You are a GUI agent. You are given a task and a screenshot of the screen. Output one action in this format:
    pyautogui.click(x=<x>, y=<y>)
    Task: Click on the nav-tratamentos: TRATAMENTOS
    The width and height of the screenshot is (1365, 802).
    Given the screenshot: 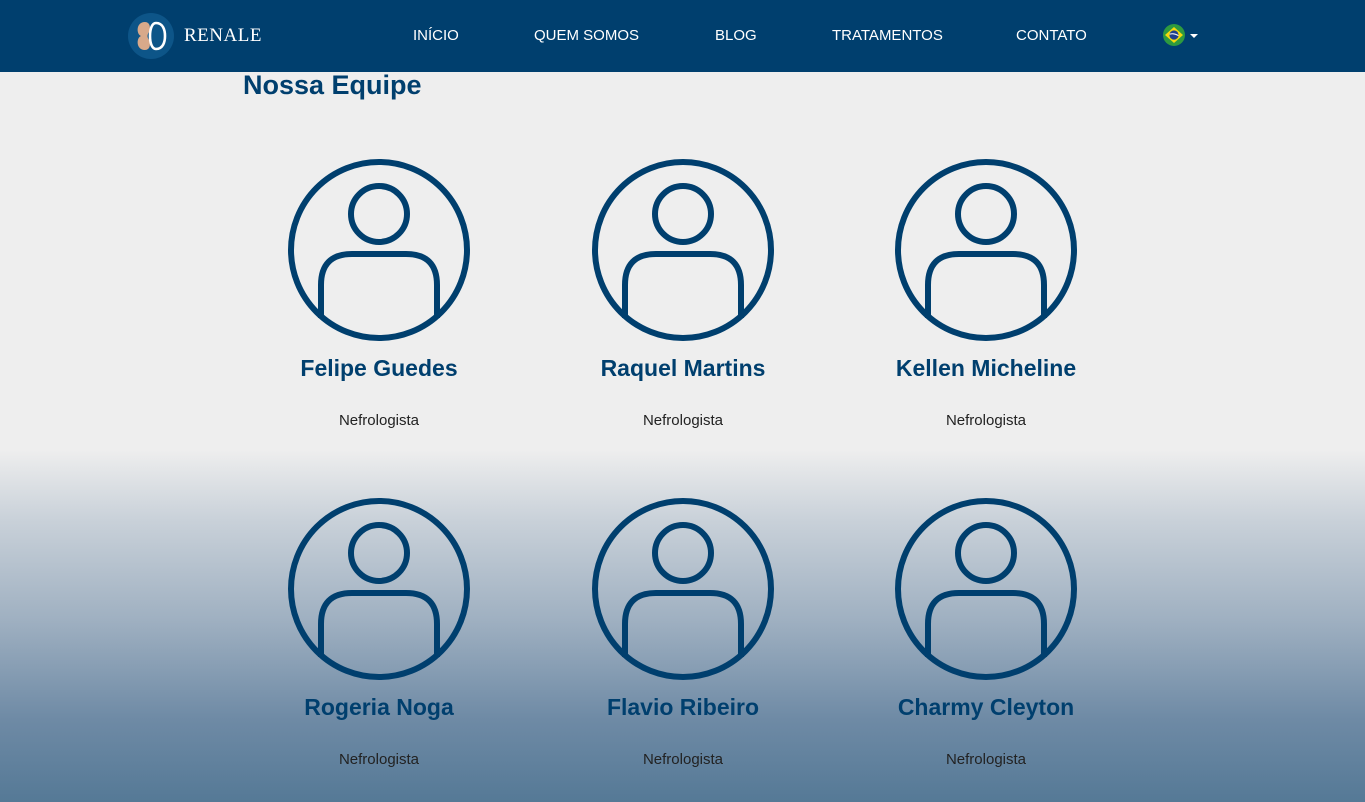 What is the action you would take?
    pyautogui.click(x=887, y=36)
    